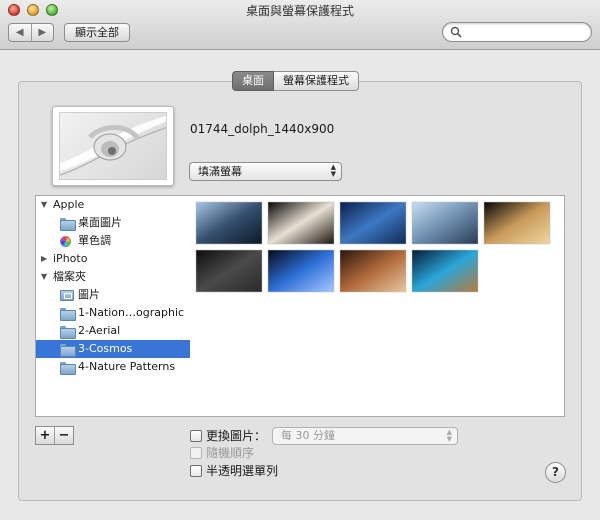 This screenshot has height=520, width=600. What do you see at coordinates (299, 11) in the screenshot?
I see `window-title: 桌面與螢幕保護程式` at bounding box center [299, 11].